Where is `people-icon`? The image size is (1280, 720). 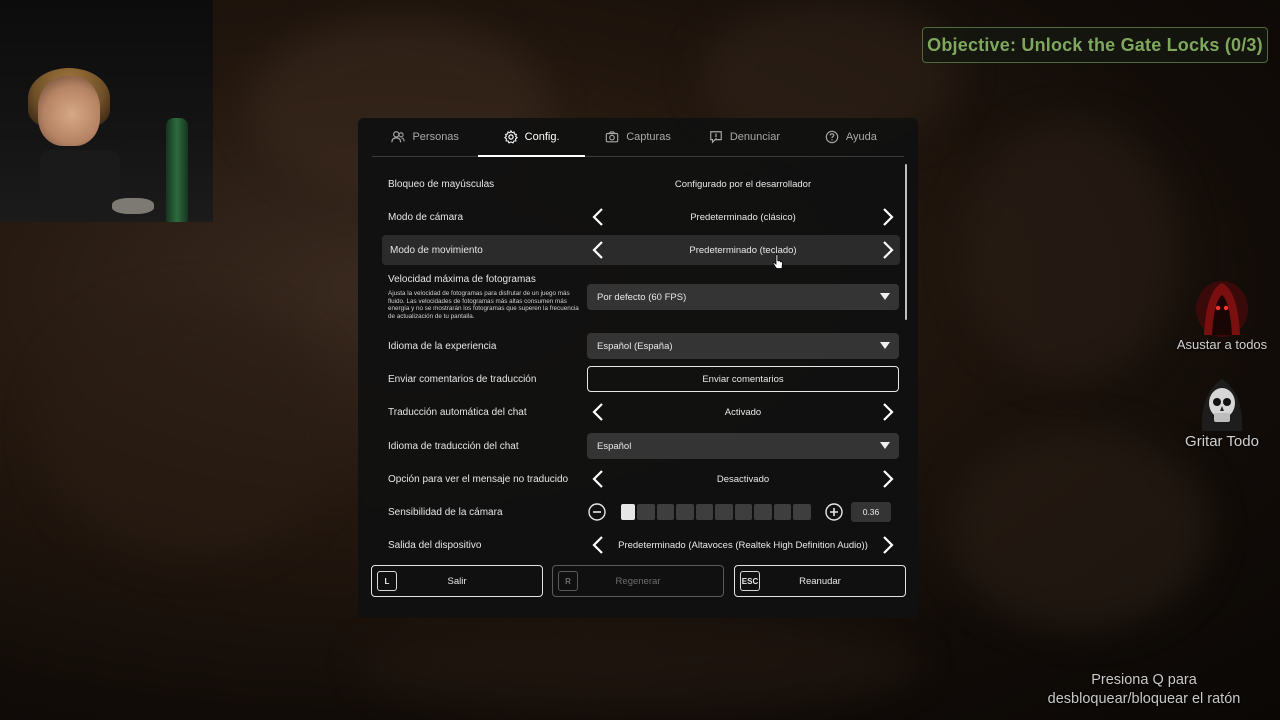 people-icon is located at coordinates (398, 137).